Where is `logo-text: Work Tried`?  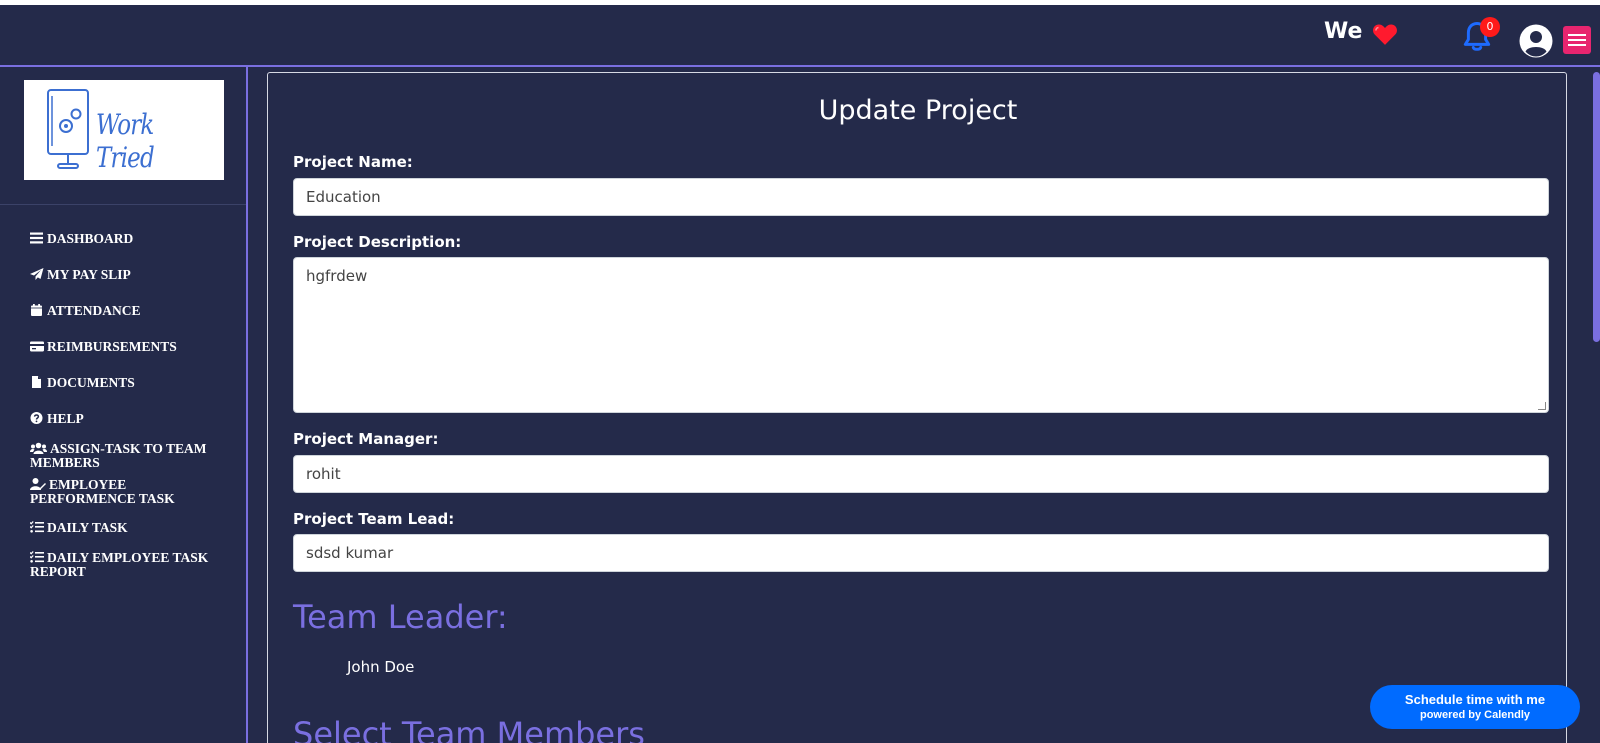
logo-text: Work Tried is located at coordinates (125, 141).